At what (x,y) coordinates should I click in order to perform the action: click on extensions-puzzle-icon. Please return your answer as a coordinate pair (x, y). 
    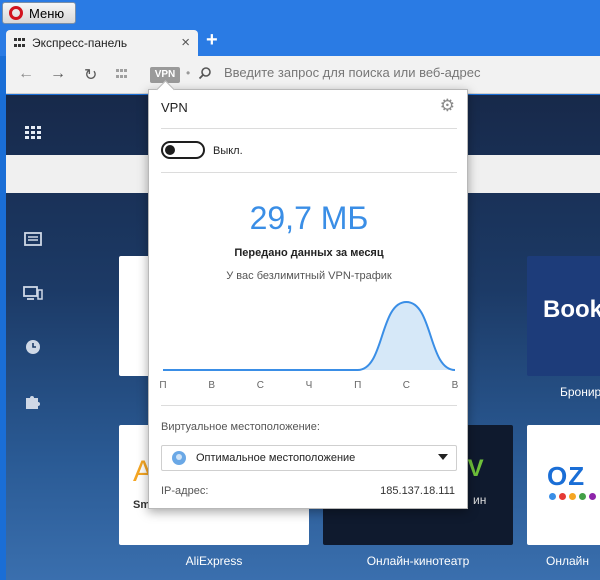
    Looking at the image, I should click on (33, 401).